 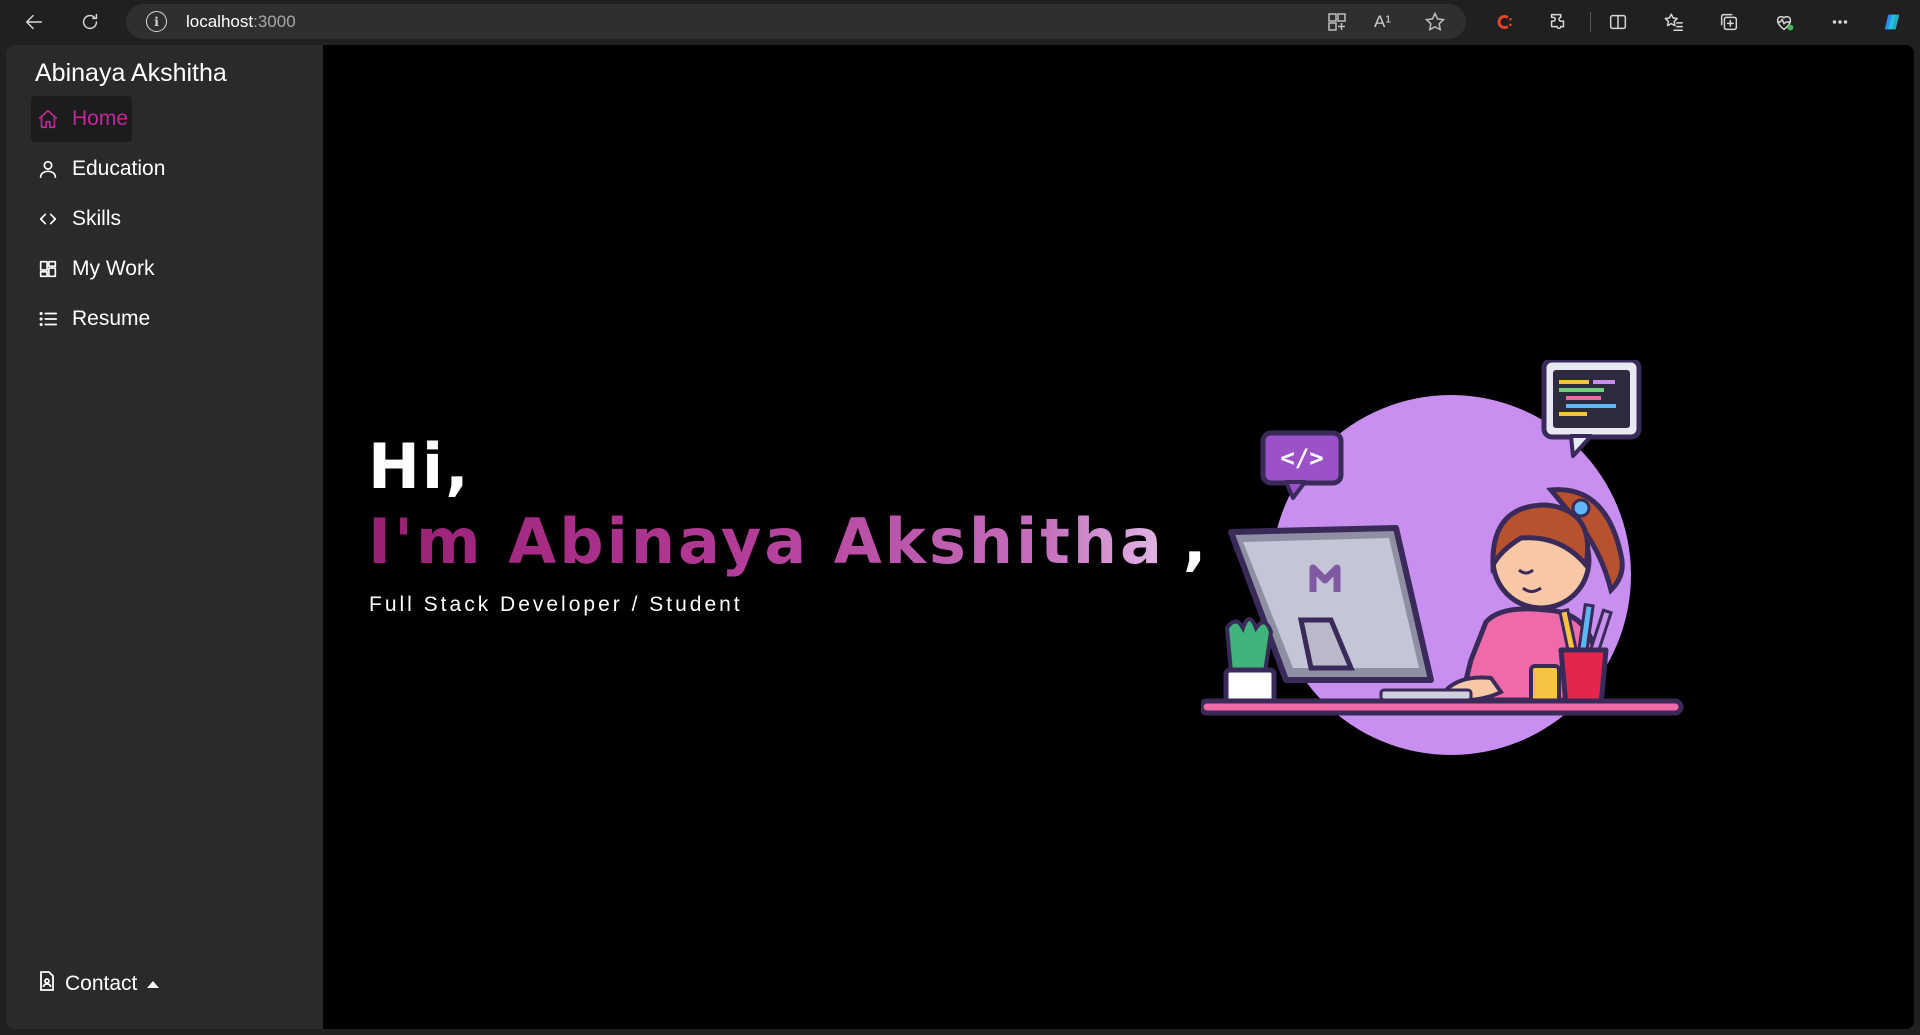 What do you see at coordinates (1674, 22) in the screenshot?
I see `favorites-icon` at bounding box center [1674, 22].